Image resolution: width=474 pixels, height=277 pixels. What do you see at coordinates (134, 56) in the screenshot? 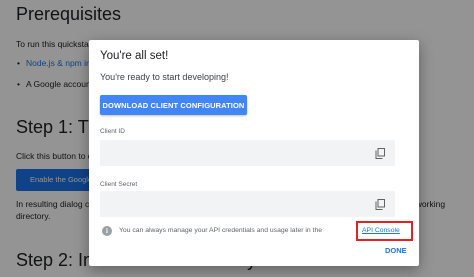
I see `dialog-title: You're all set!` at bounding box center [134, 56].